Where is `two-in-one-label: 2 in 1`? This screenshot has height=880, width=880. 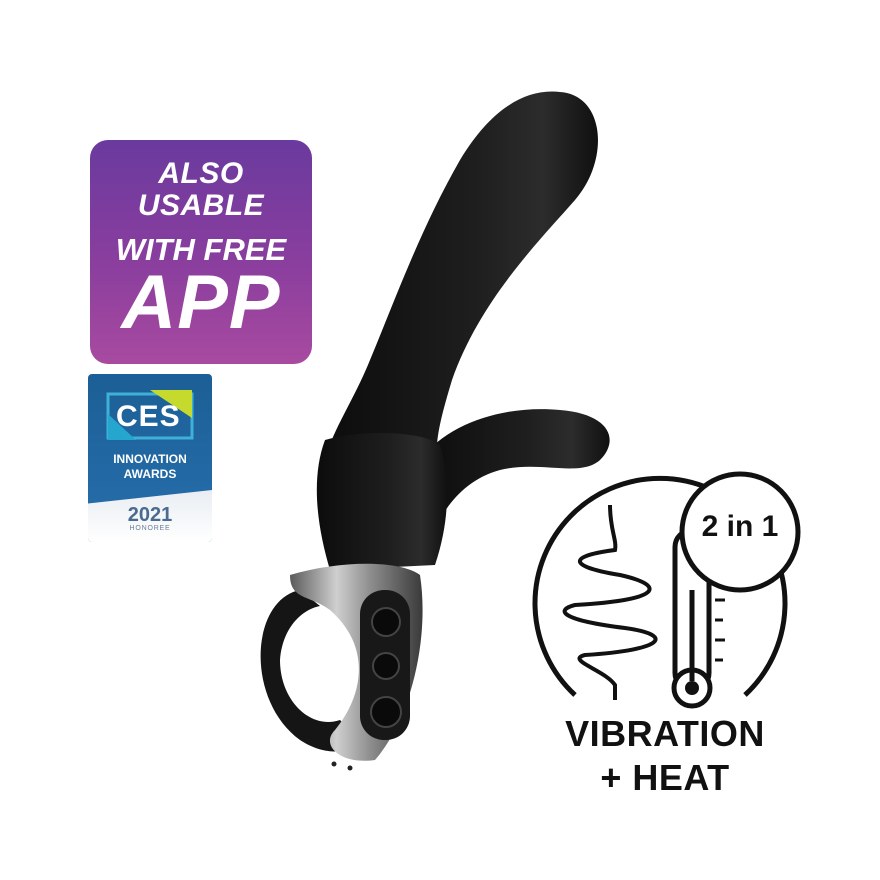 two-in-one-label: 2 in 1 is located at coordinates (740, 526).